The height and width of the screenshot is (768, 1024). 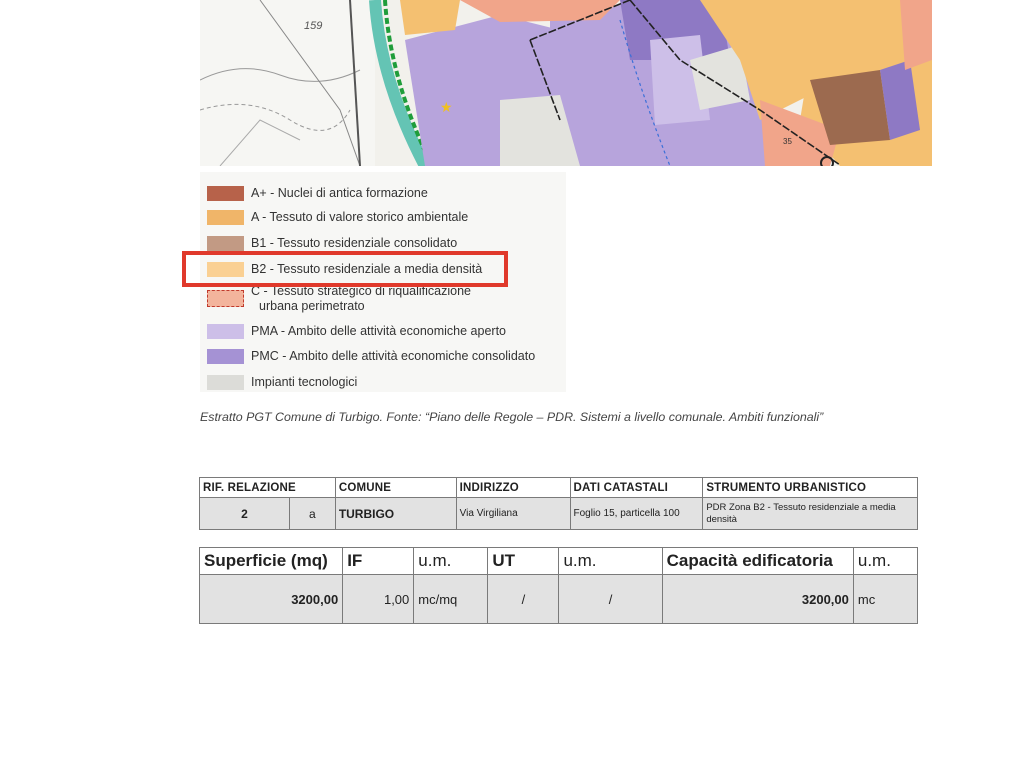 I want to click on header-strumento: STRUMENTO URBANISTICO, so click(x=810, y=487).